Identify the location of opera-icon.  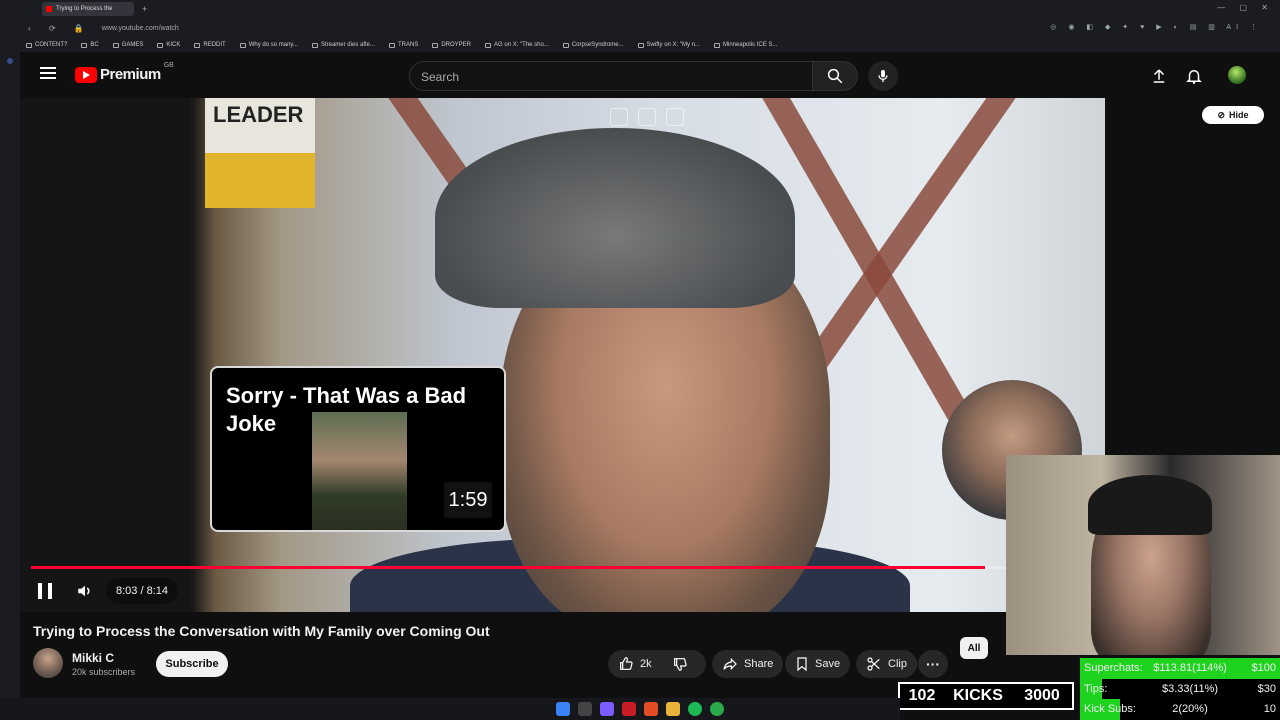
(629, 709).